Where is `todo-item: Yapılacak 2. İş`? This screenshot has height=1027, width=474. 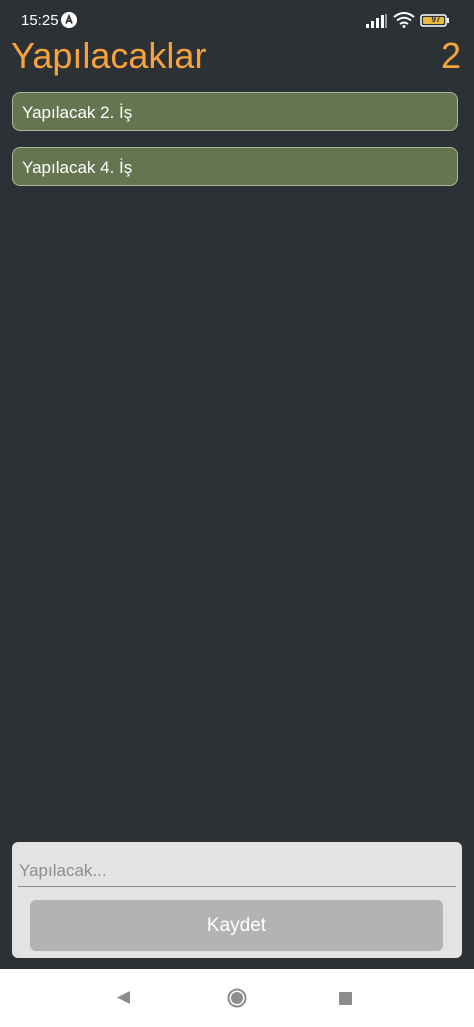 todo-item: Yapılacak 2. İş is located at coordinates (235, 111).